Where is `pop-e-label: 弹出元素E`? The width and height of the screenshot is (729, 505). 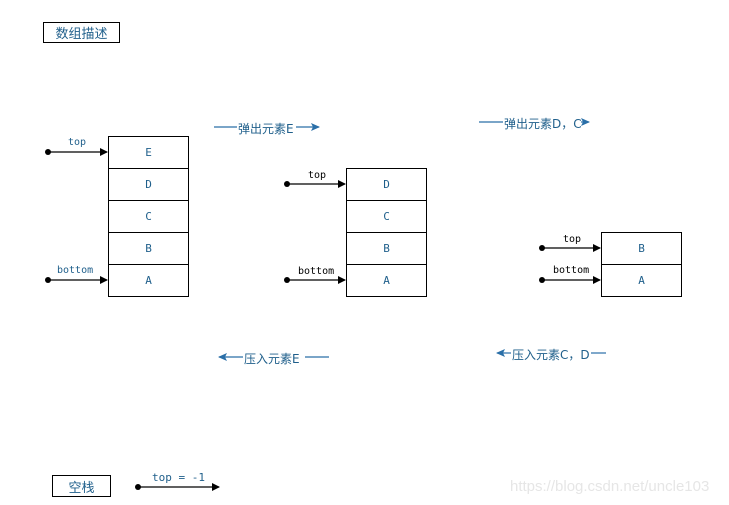 pop-e-label: 弹出元素E is located at coordinates (266, 129).